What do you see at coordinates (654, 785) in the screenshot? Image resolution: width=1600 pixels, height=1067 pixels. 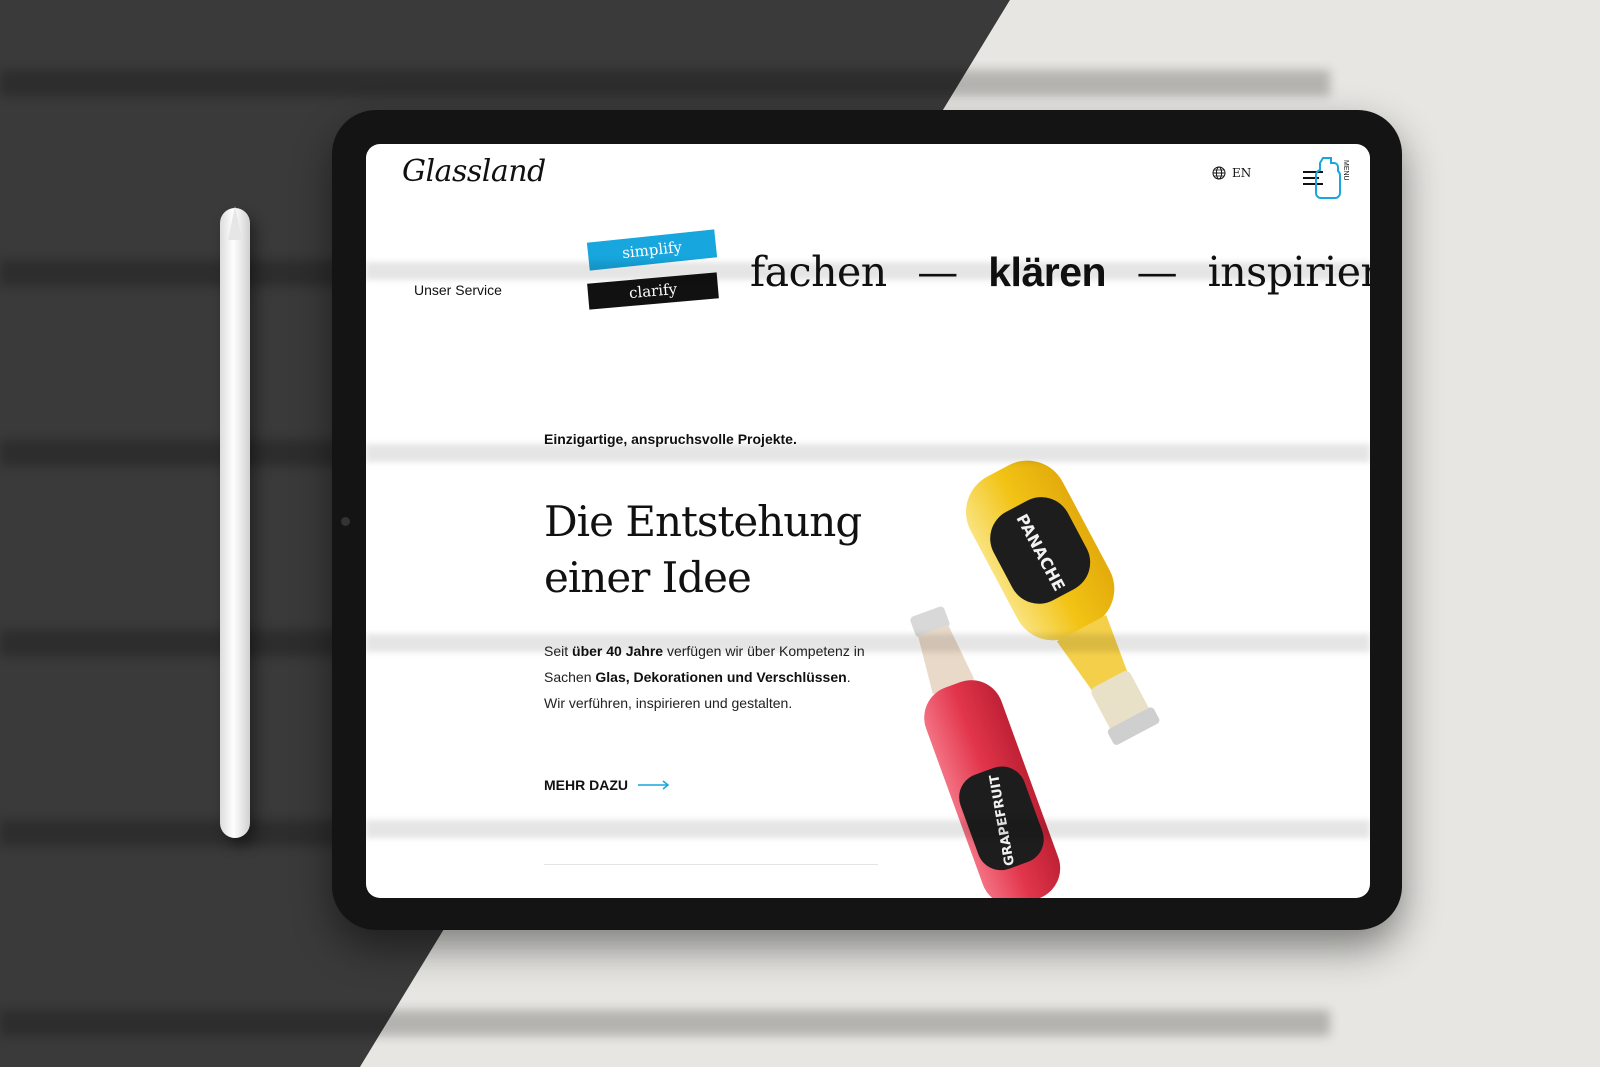 I see `arrow-right-icon` at bounding box center [654, 785].